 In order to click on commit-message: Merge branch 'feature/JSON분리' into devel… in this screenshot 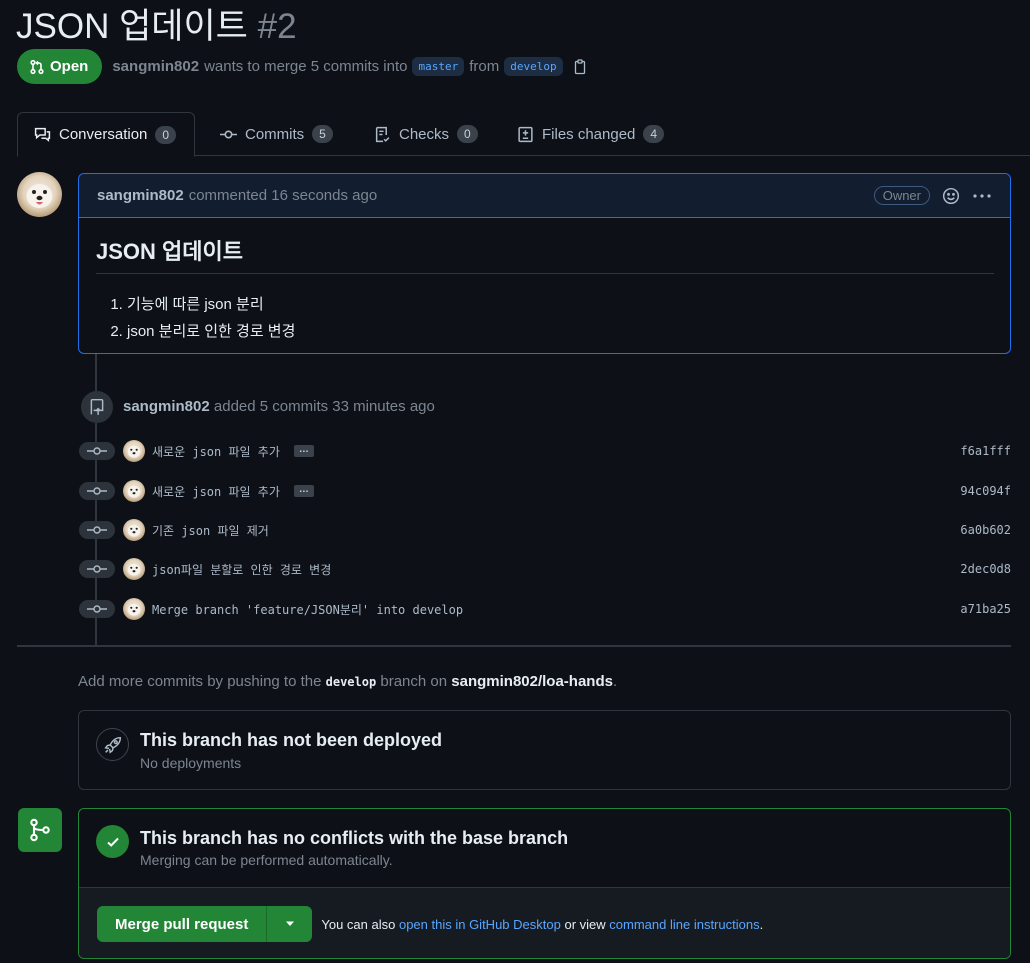, I will do `click(307, 609)`.